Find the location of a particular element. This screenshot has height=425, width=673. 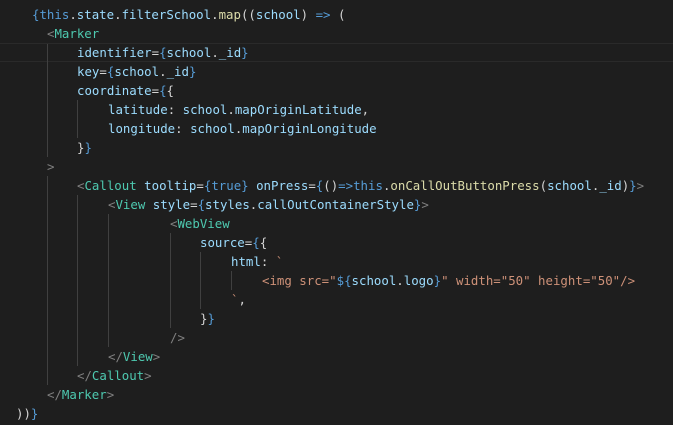

code-token: key is located at coordinates (88, 71).